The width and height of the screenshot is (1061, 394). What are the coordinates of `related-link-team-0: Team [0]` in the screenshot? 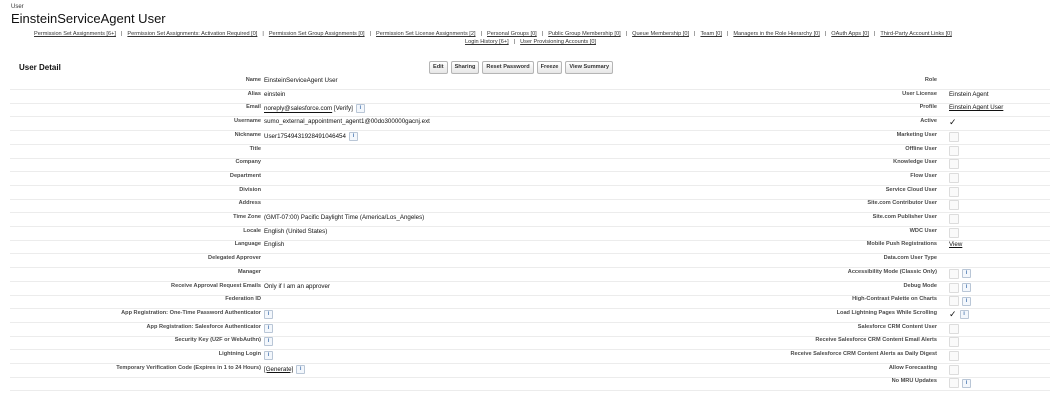 It's located at (710, 34).